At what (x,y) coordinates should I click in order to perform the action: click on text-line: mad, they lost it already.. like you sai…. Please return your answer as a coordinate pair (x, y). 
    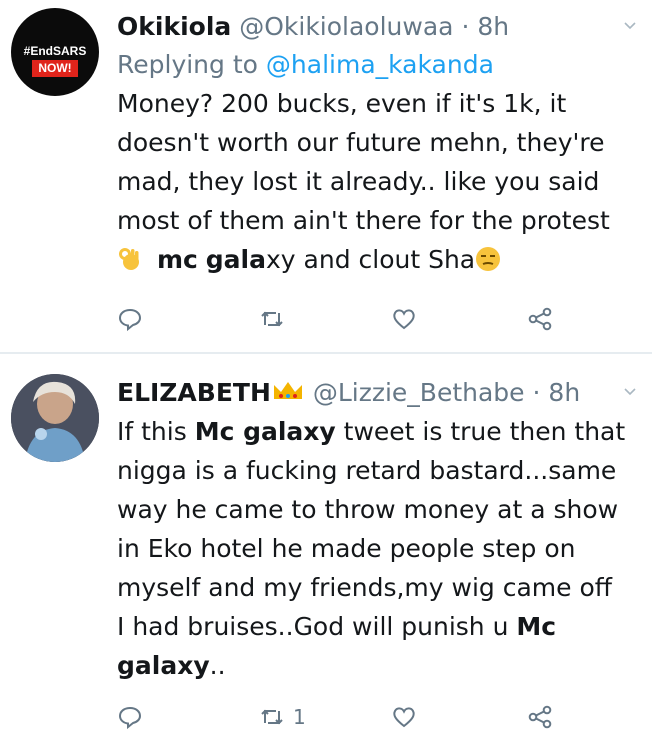
    Looking at the image, I should click on (358, 181).